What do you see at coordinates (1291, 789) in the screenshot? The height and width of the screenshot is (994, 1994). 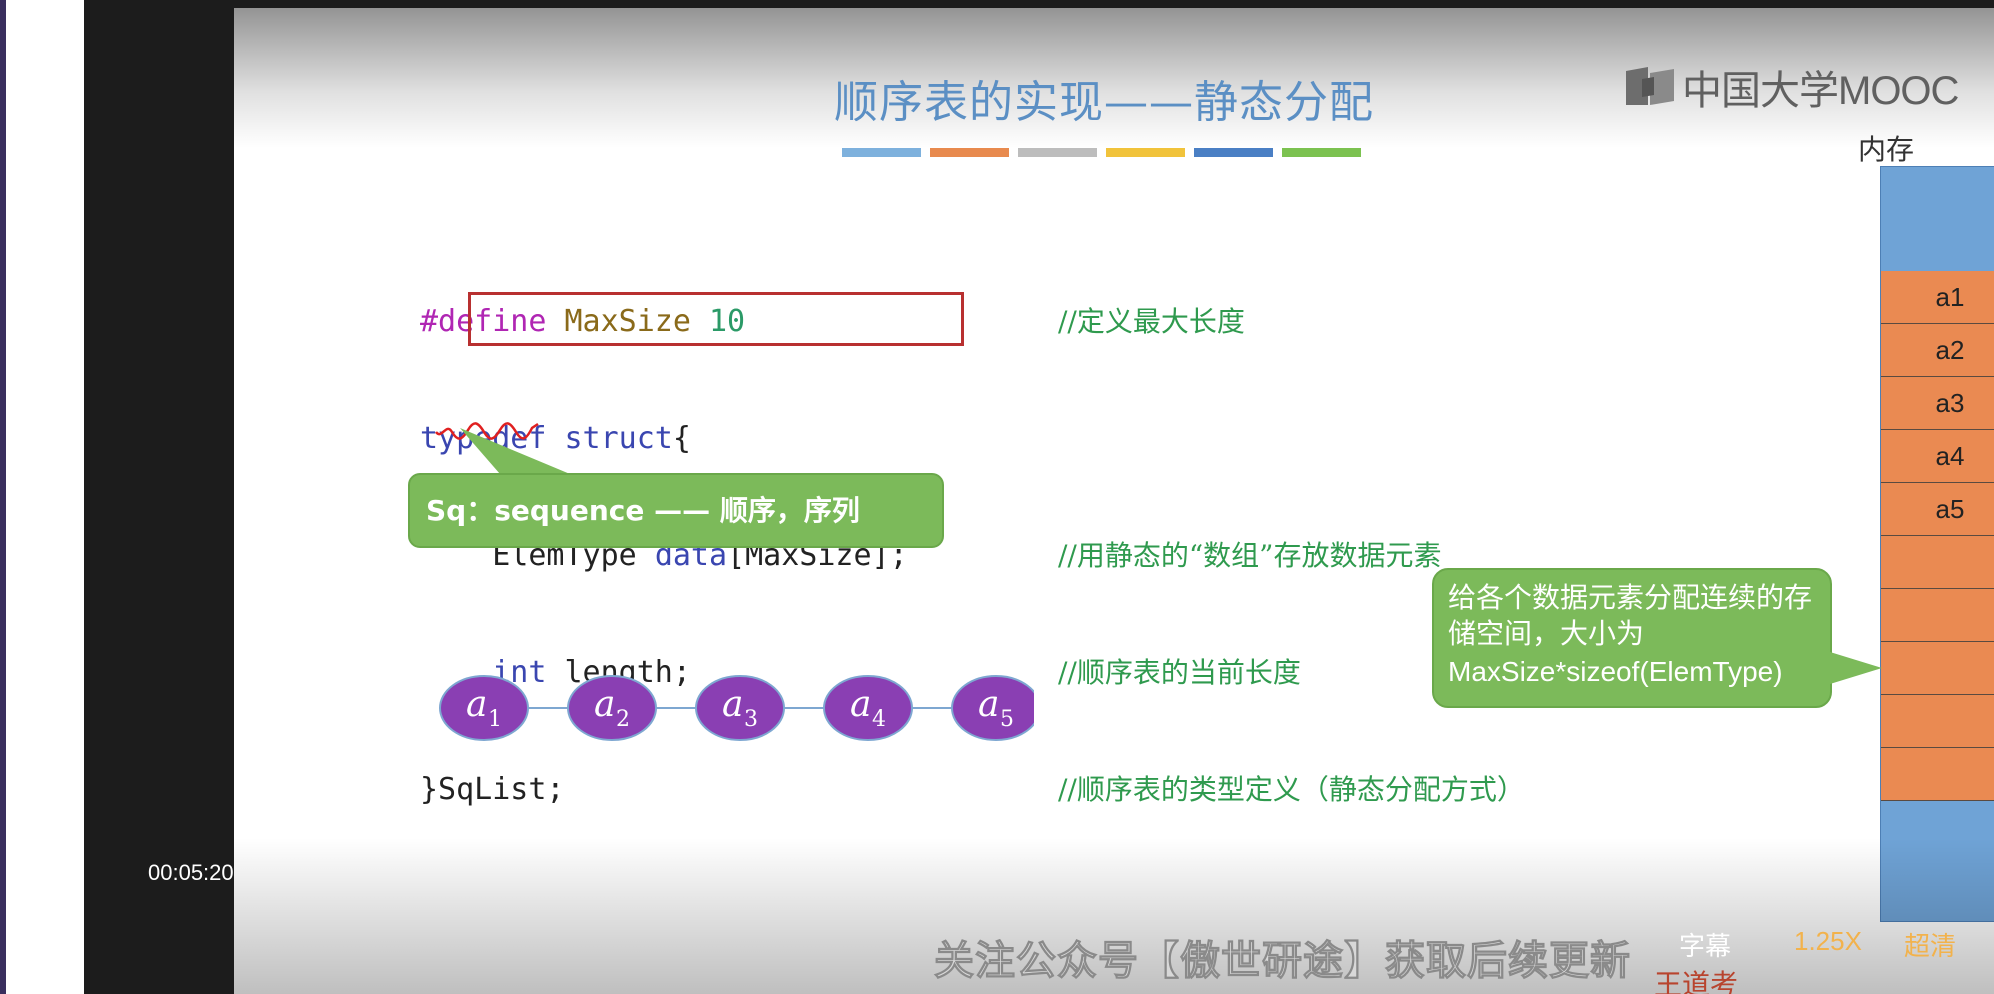 I see `comment-line: //顺序表的类型定义（静态分配方式）` at bounding box center [1291, 789].